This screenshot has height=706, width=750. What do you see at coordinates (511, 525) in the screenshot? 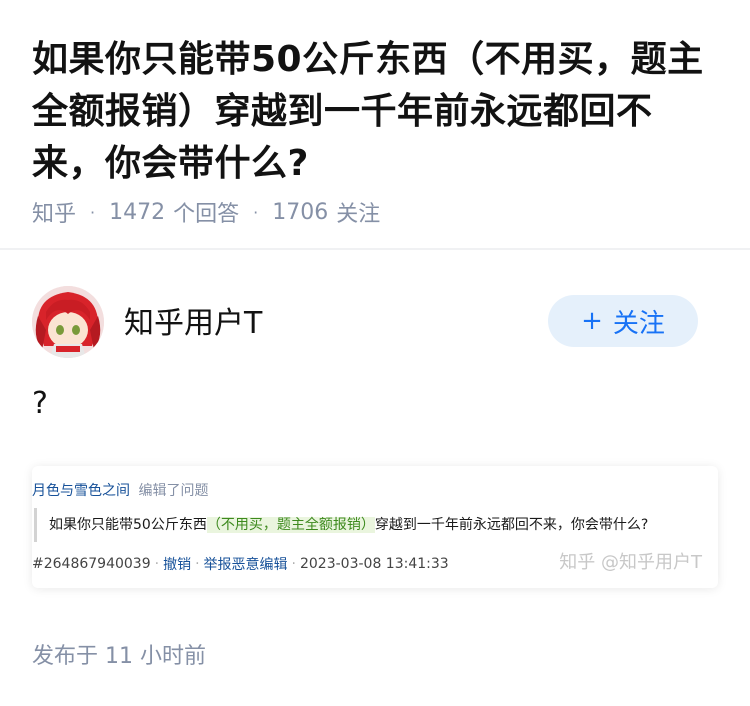
I see `quote-text-after: 穿越到一千年前永远都回不来，你会带什么?` at bounding box center [511, 525].